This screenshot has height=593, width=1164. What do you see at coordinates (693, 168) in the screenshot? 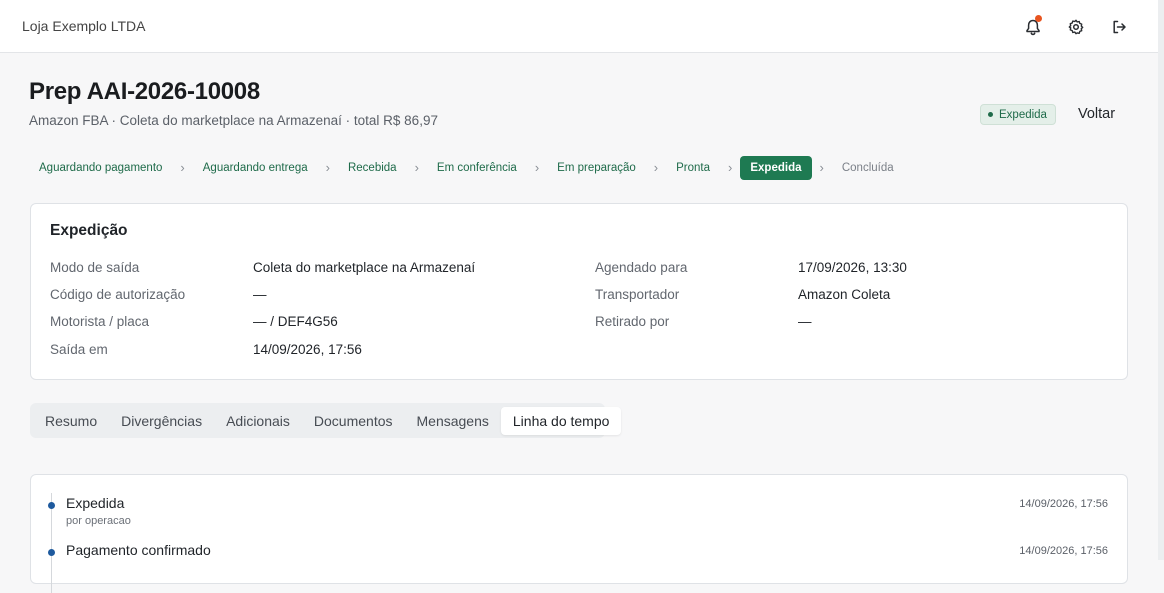
I see `step-pronta: Pronta` at bounding box center [693, 168].